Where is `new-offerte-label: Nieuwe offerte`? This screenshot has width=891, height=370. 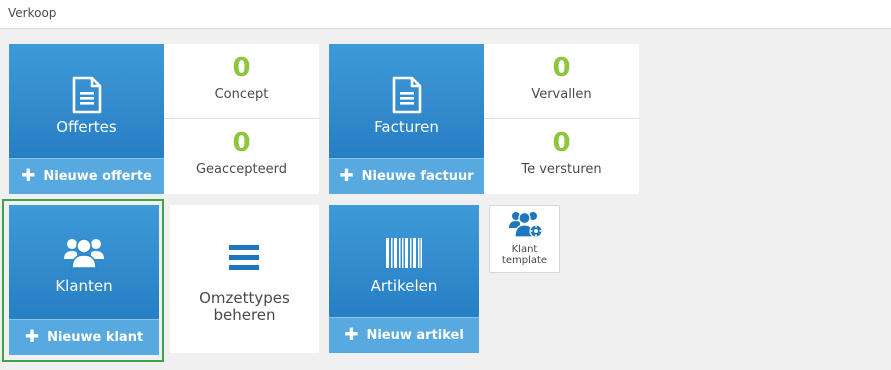
new-offerte-label: Nieuwe offerte is located at coordinates (97, 176).